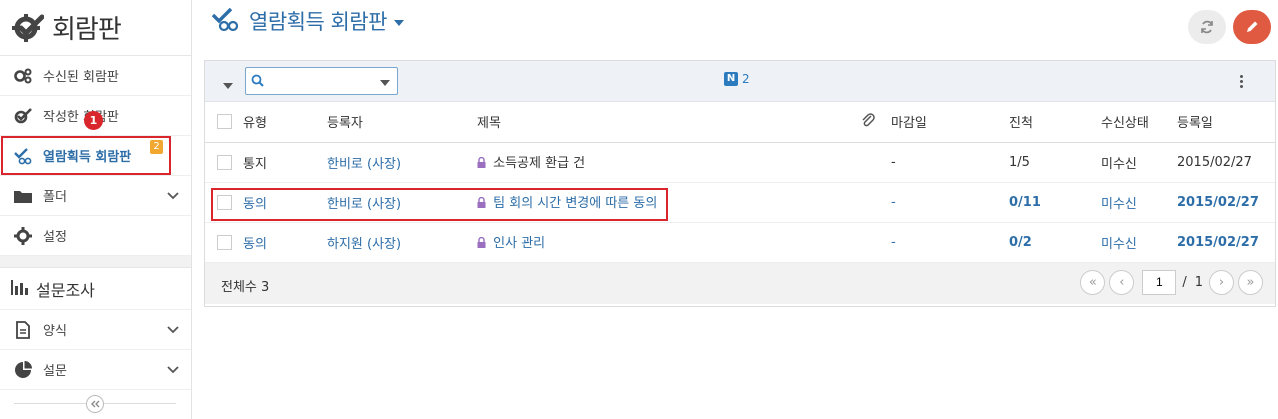  Describe the element at coordinates (156, 147) in the screenshot. I see `unread-count-badge: 2` at that location.